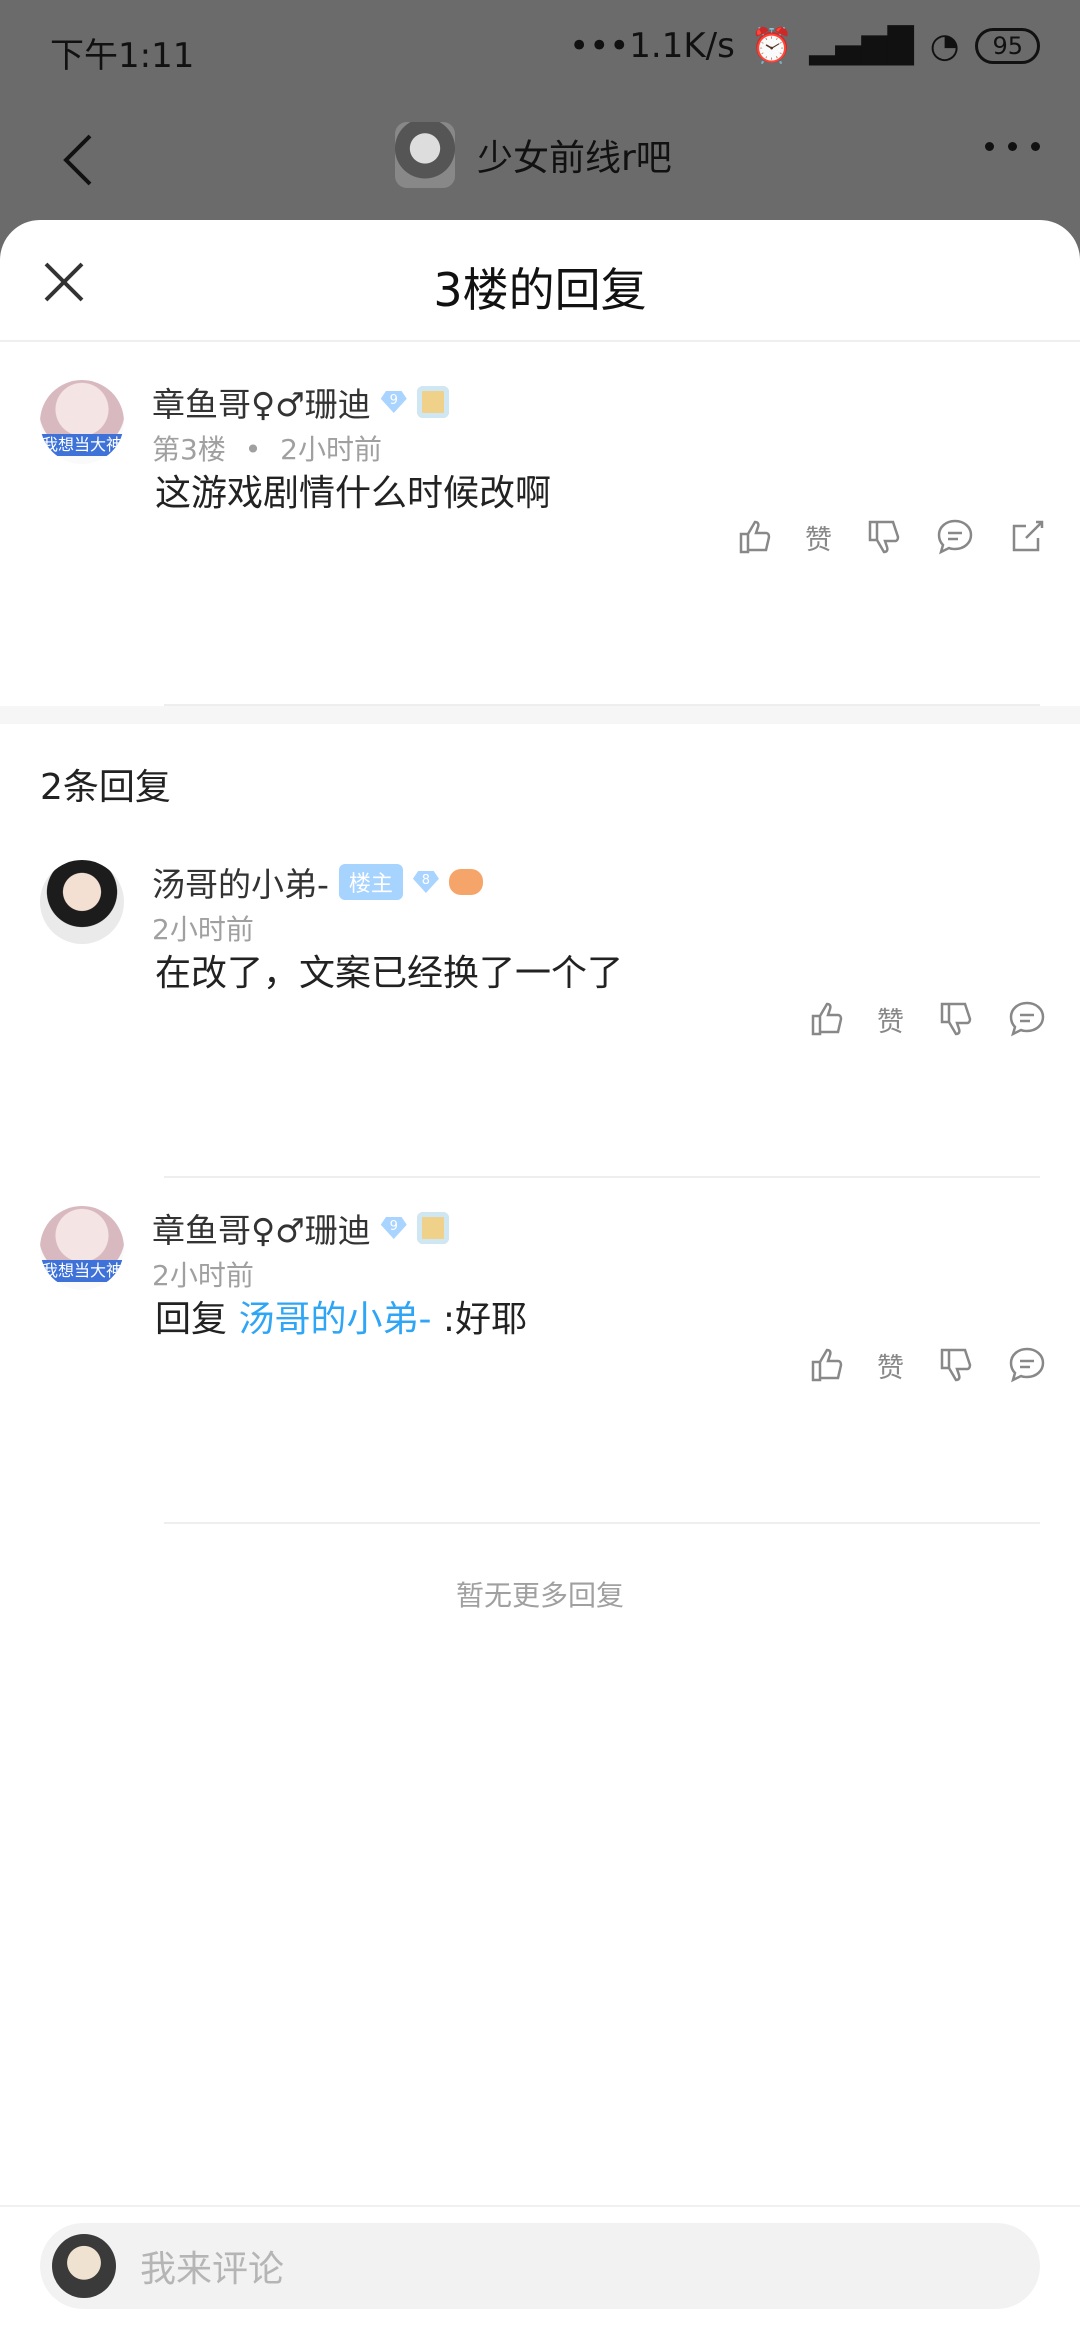  I want to click on sheet-header: 3楼的回复, so click(540, 281).